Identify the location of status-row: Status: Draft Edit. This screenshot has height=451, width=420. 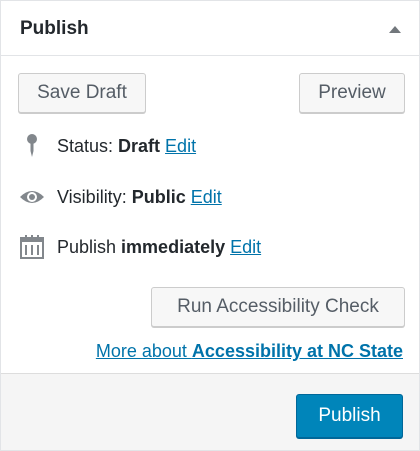
(107, 146).